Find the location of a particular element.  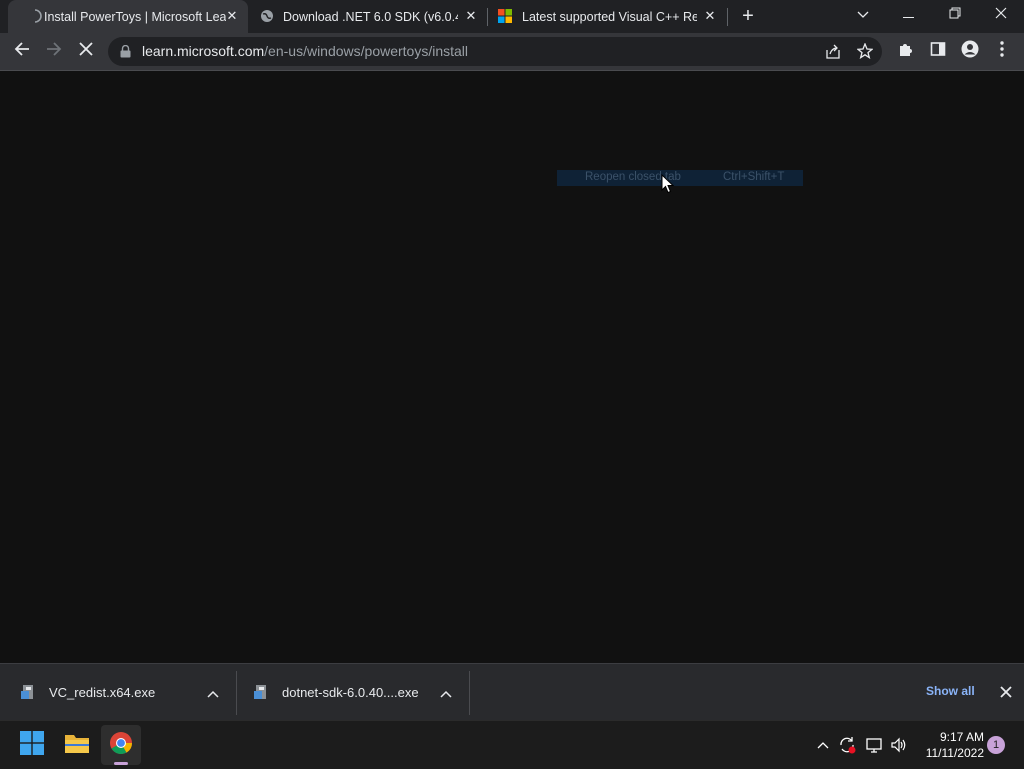

show-all-downloads-link: Show all is located at coordinates (950, 691).